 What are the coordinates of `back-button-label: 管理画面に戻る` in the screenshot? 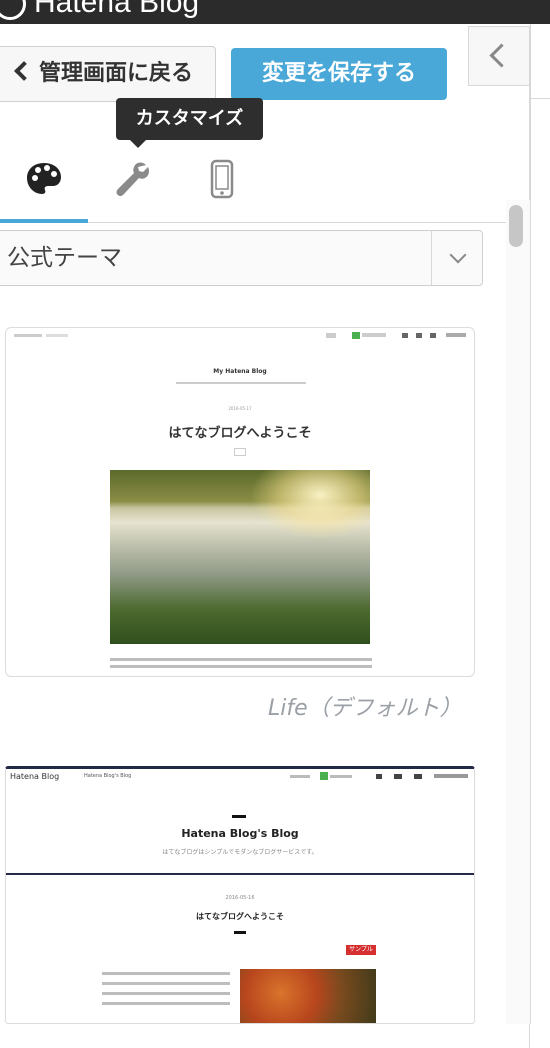 It's located at (116, 73).